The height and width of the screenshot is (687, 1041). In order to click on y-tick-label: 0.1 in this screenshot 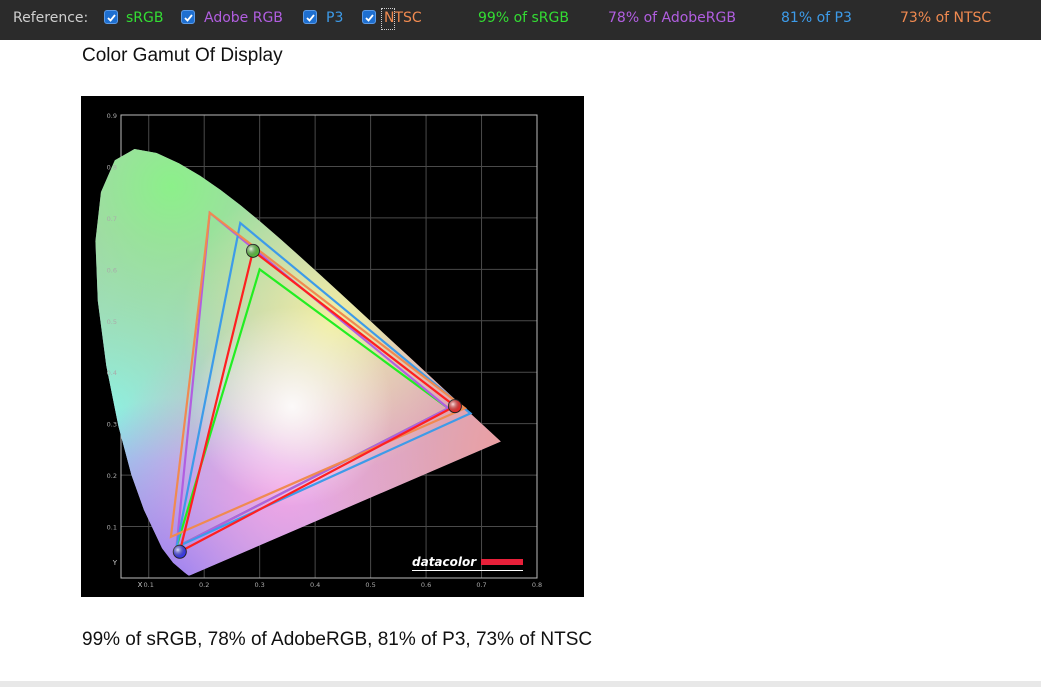, I will do `click(112, 528)`.